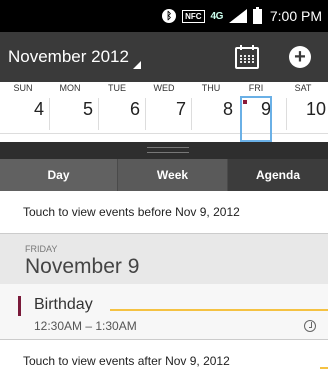  Describe the element at coordinates (278, 175) in the screenshot. I see `tab-agenda: Agenda` at that location.